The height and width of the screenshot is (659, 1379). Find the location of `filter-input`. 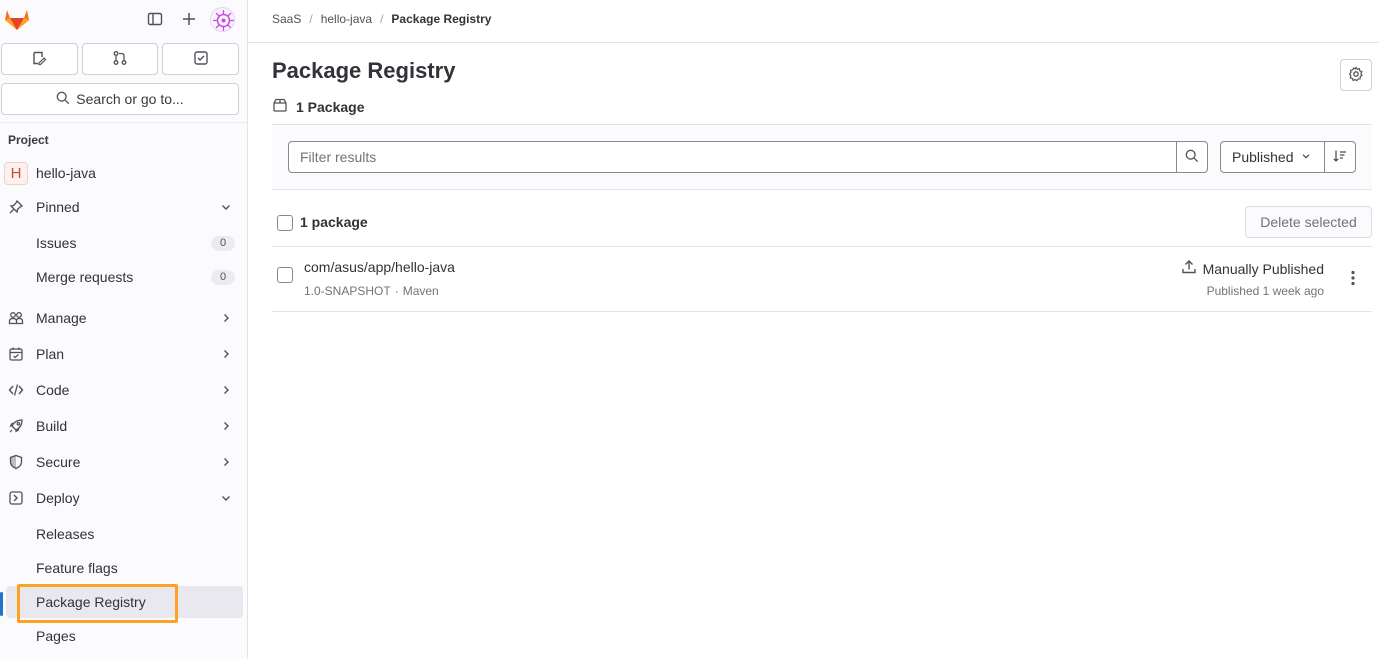

filter-input is located at coordinates (732, 157).